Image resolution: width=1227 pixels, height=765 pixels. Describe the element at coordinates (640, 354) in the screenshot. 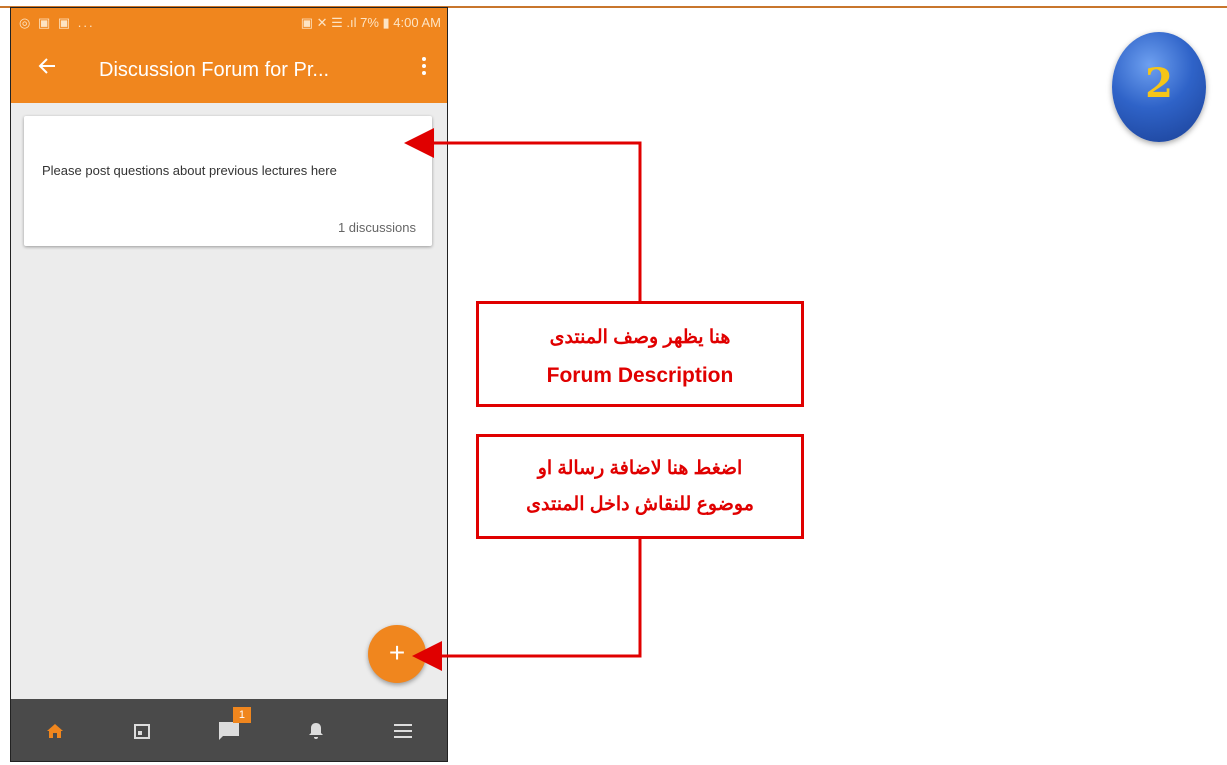

I see `forum-description-callout: هنا يظهر وصف المنتدى Forum Description` at that location.